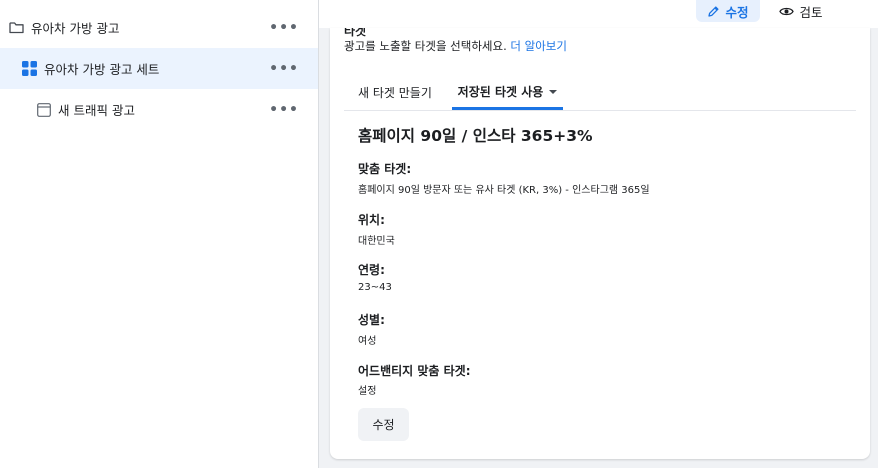 The image size is (878, 468). Describe the element at coordinates (383, 424) in the screenshot. I see `edit-audience-button: 수정` at that location.